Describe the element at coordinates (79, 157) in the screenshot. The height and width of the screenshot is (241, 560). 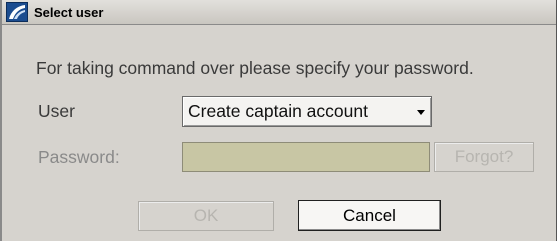
I see `password-label: Password:` at that location.